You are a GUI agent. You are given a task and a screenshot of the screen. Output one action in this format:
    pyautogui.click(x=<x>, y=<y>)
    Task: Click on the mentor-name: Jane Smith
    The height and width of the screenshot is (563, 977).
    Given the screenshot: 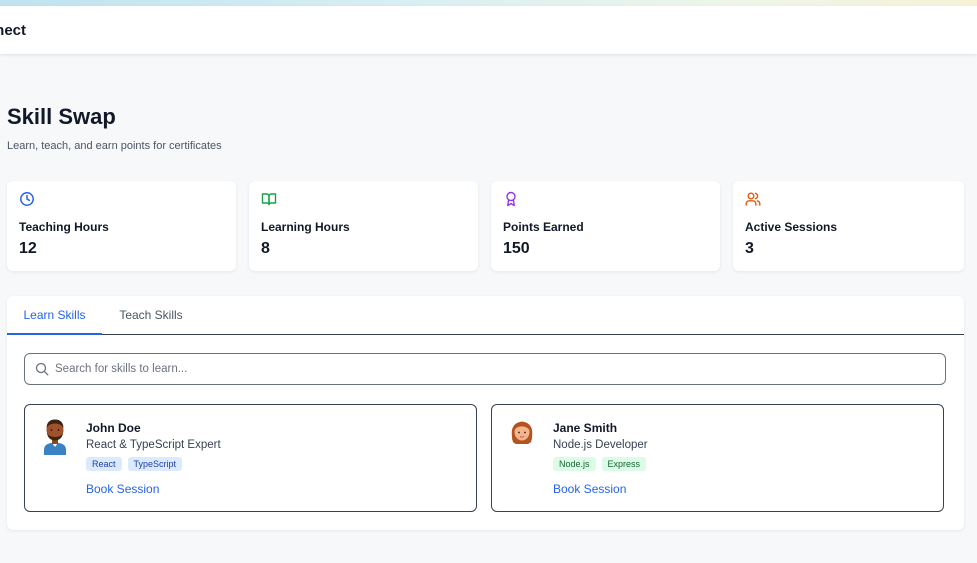 What is the action you would take?
    pyautogui.click(x=585, y=428)
    